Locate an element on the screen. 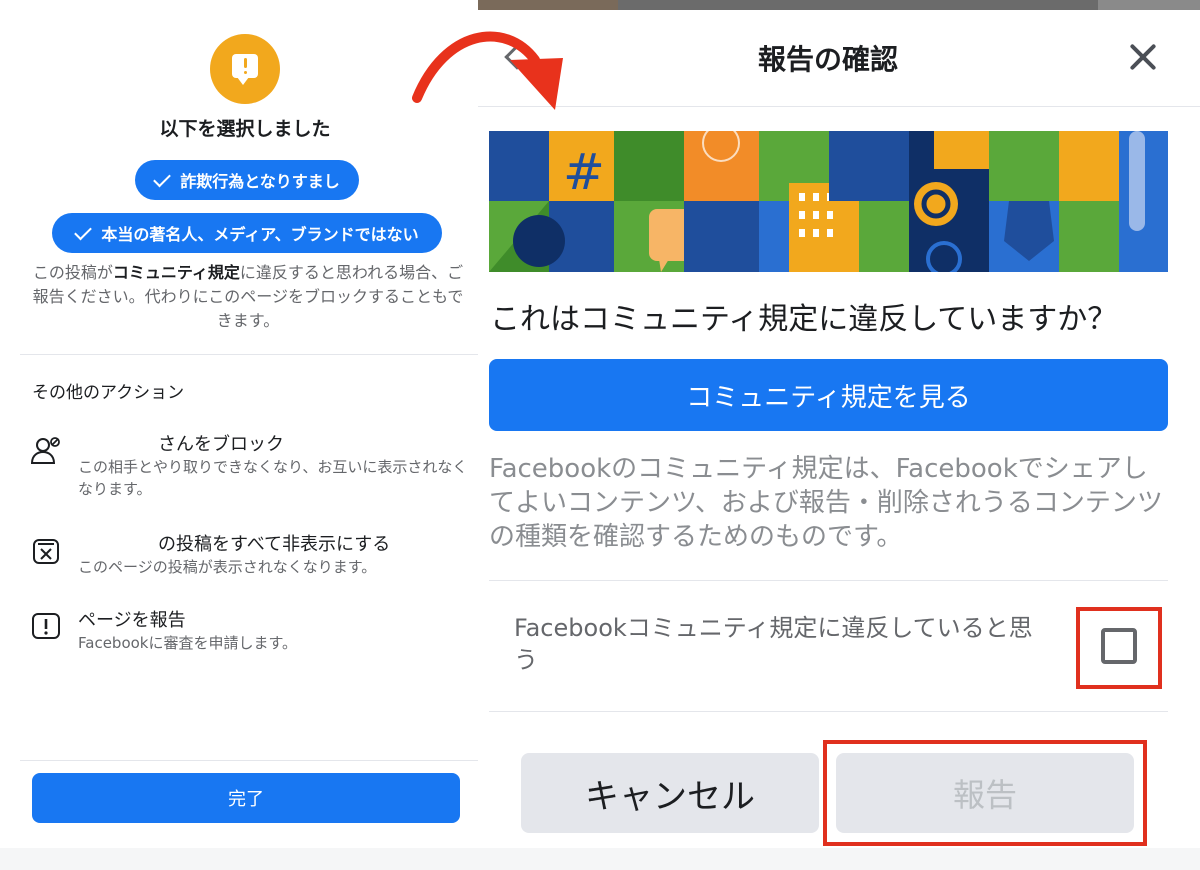 The image size is (1200, 870). hide-posts-action: の投稿をすべて非表示にする このページの投稿が表示されなくなります。 is located at coordinates (250, 555).